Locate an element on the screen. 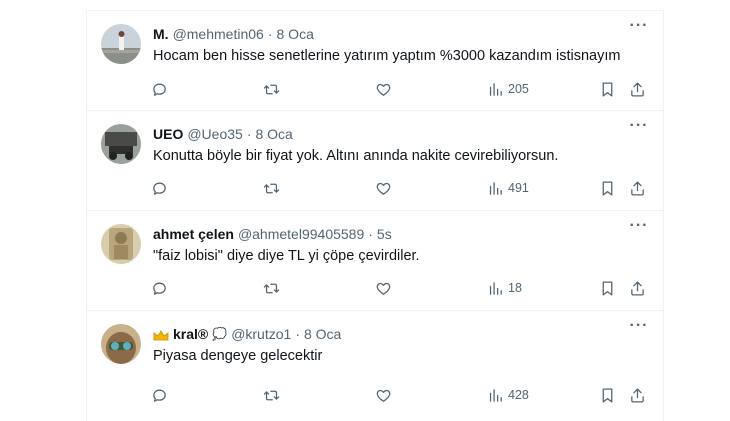 Image resolution: width=730 pixels, height=421 pixels. author-handle: @Ueo35 is located at coordinates (214, 134).